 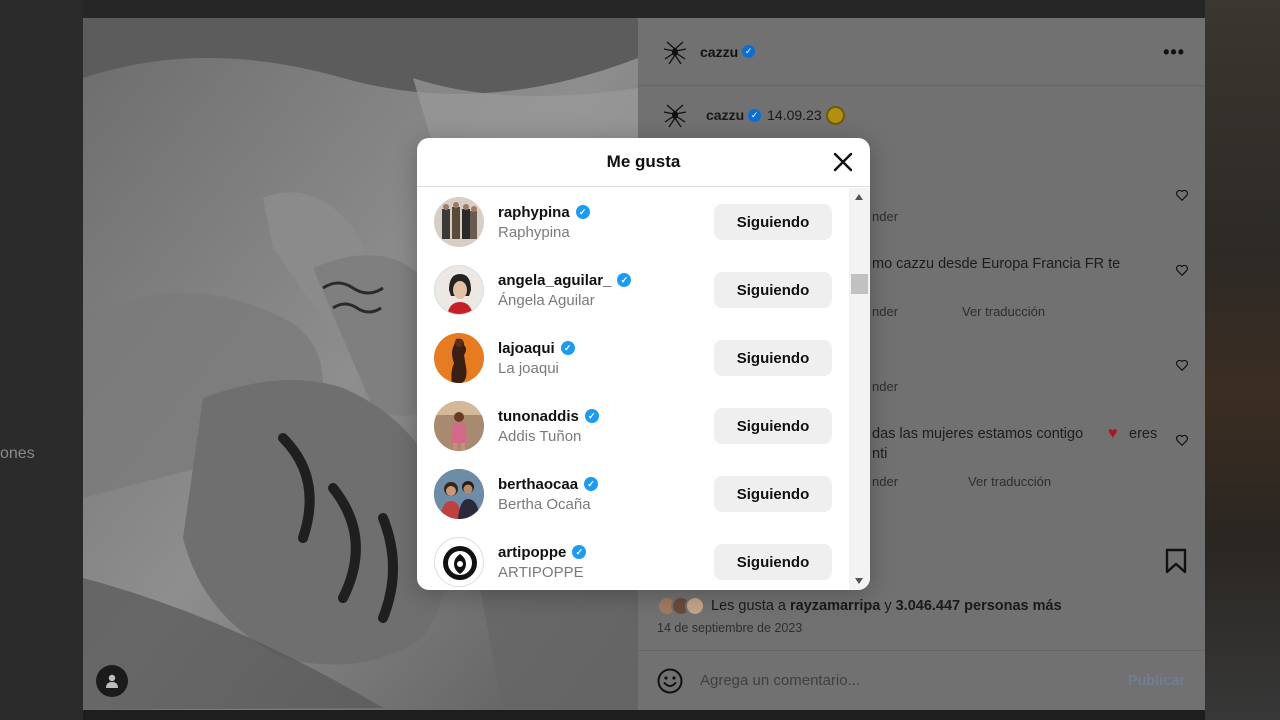 What do you see at coordinates (880, 454) in the screenshot?
I see `comment-text-line2: nti` at bounding box center [880, 454].